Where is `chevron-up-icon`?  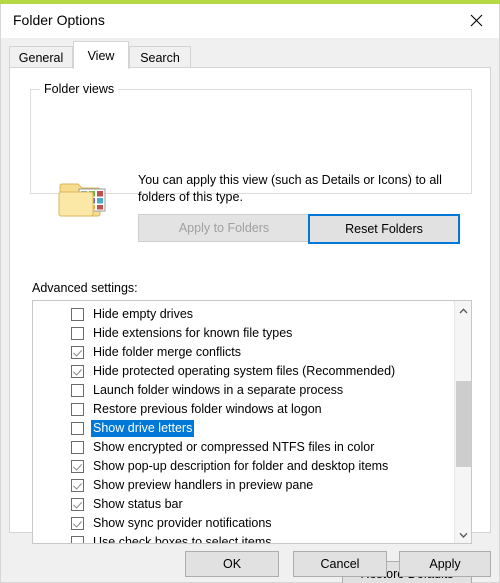 chevron-up-icon is located at coordinates (463, 310).